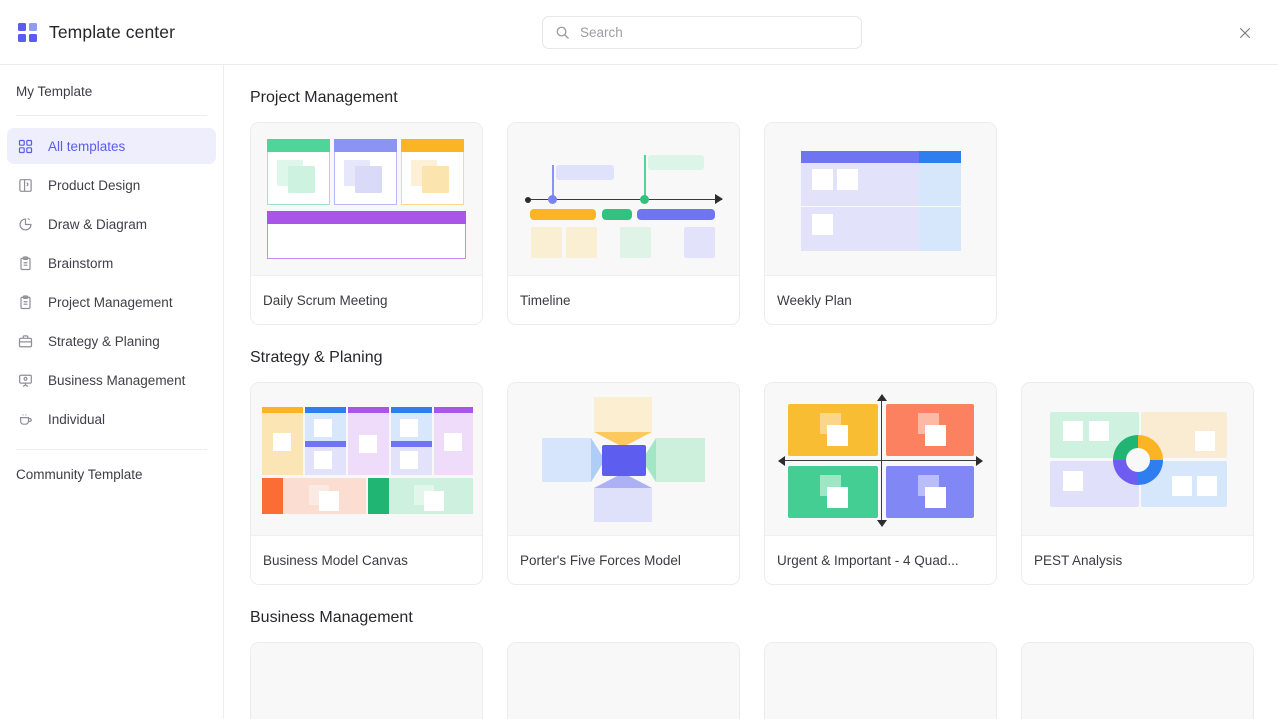 The width and height of the screenshot is (1278, 719). What do you see at coordinates (94, 185) in the screenshot?
I see `sidebar-item-label: Product Design` at bounding box center [94, 185].